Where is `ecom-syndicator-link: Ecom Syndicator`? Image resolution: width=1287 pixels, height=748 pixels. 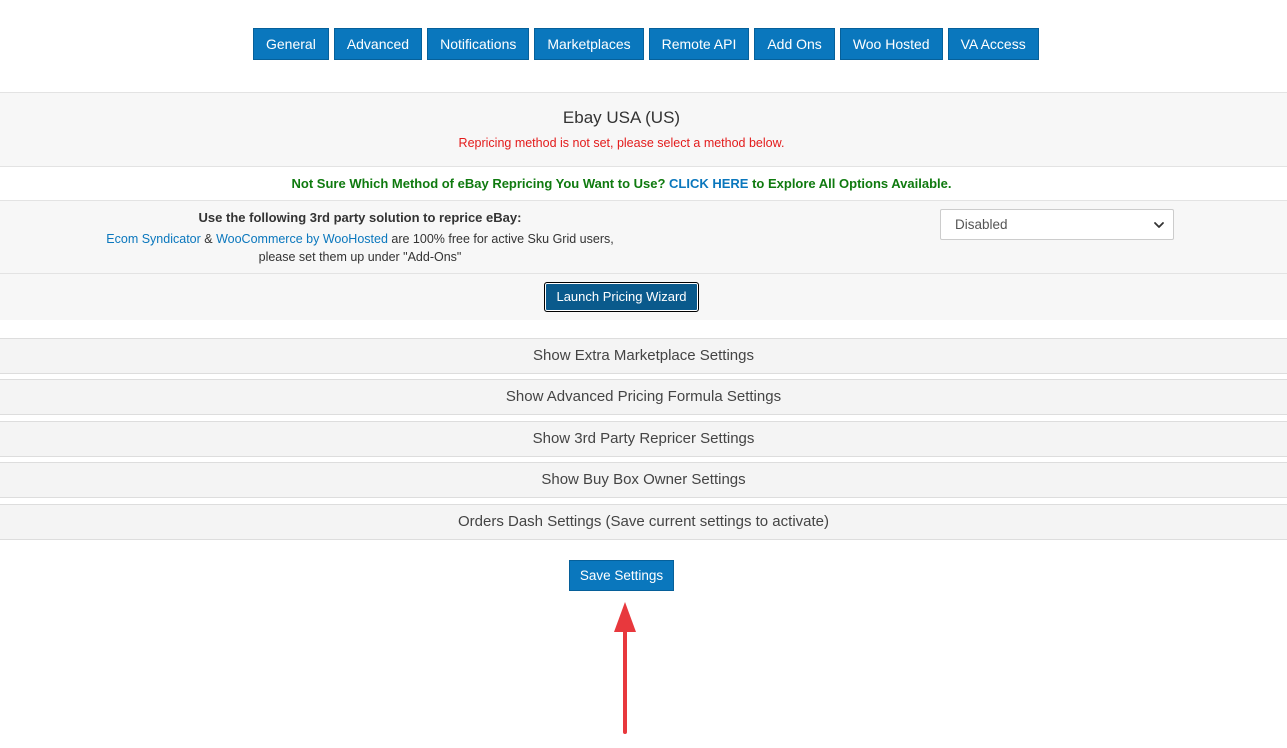 ecom-syndicator-link: Ecom Syndicator is located at coordinates (153, 239).